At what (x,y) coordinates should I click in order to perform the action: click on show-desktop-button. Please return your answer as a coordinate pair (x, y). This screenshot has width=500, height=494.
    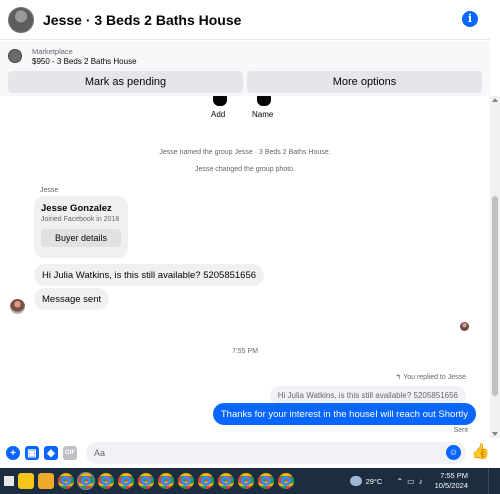
    Looking at the image, I should click on (493, 481).